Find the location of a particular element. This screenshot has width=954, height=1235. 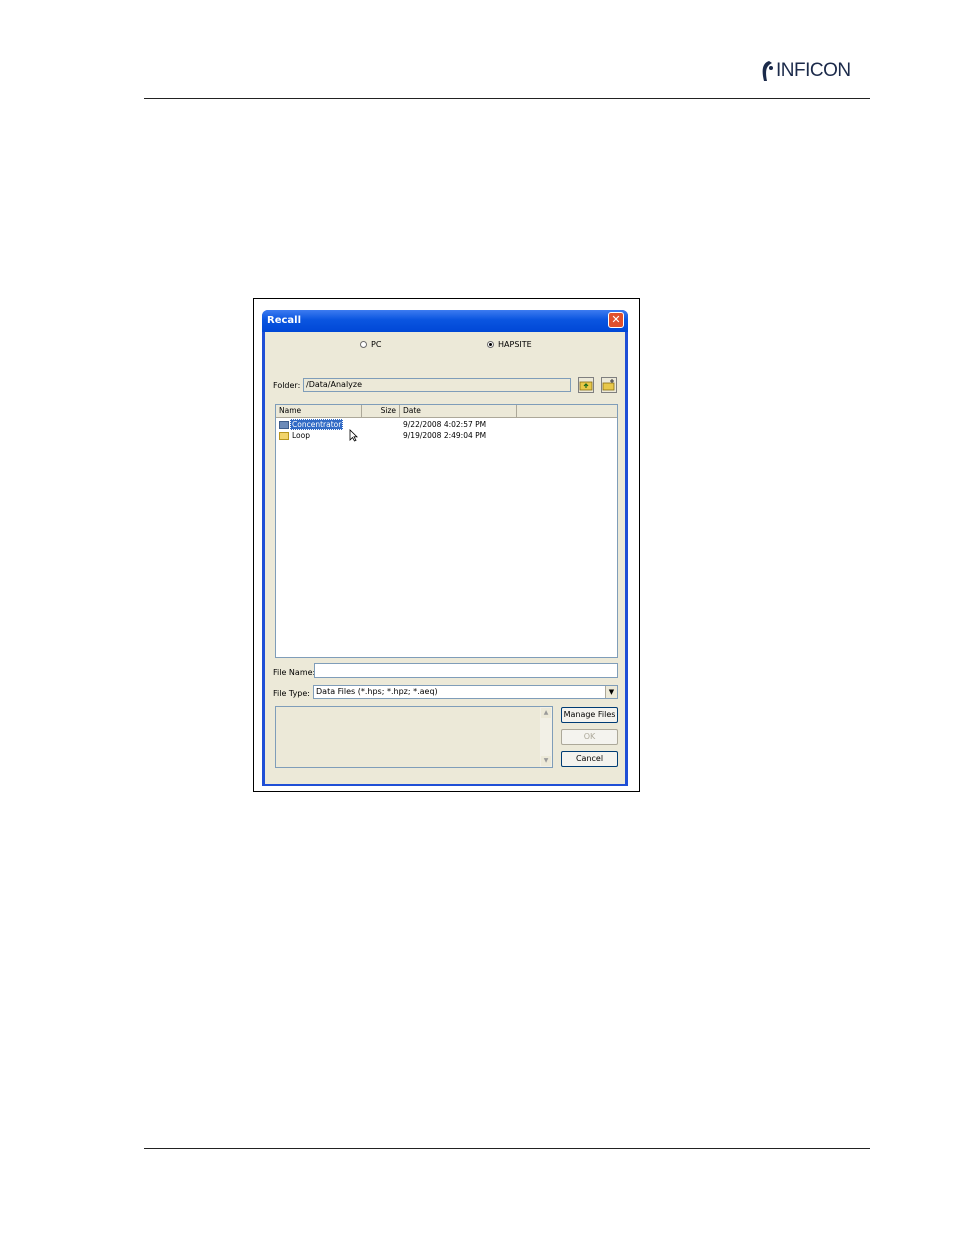

logo-text: INFICON is located at coordinates (813, 70).